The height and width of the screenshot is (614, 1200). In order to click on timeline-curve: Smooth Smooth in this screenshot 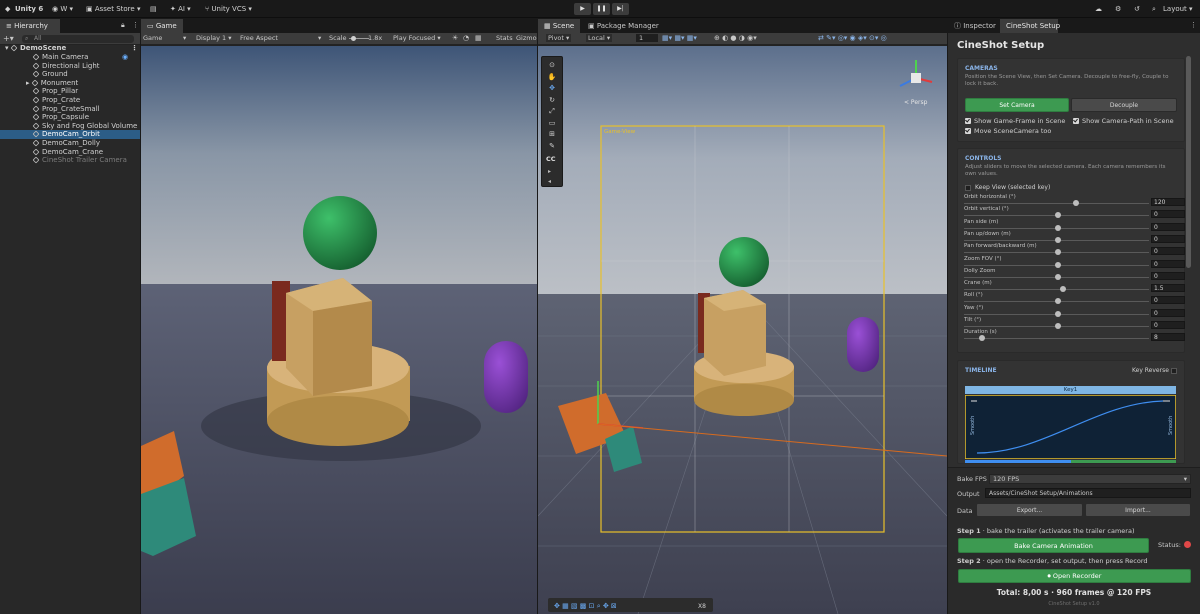, I will do `click(1070, 427)`.